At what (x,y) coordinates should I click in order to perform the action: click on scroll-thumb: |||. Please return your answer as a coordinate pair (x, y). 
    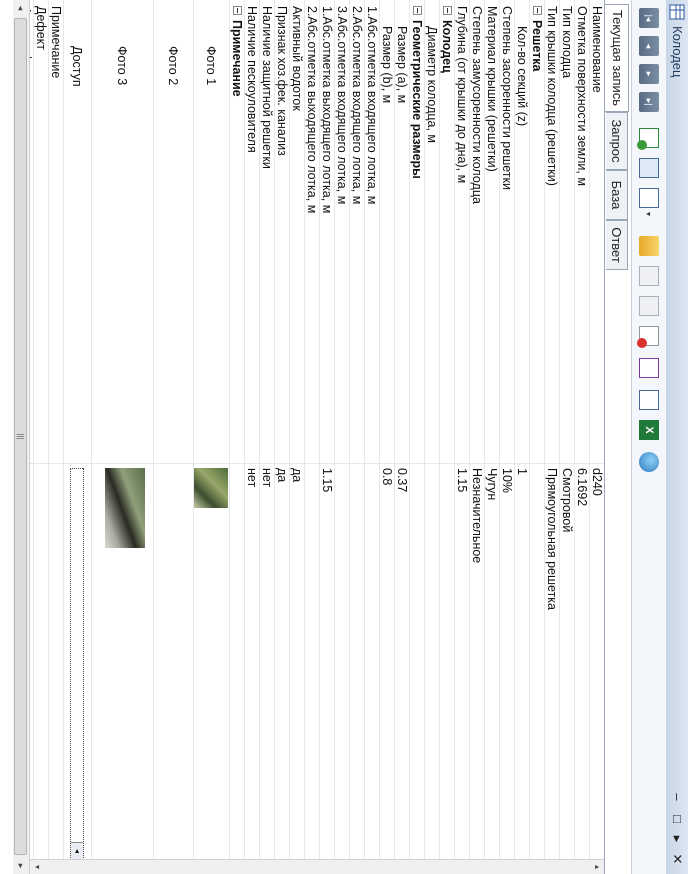
    Looking at the image, I should click on (20, 436).